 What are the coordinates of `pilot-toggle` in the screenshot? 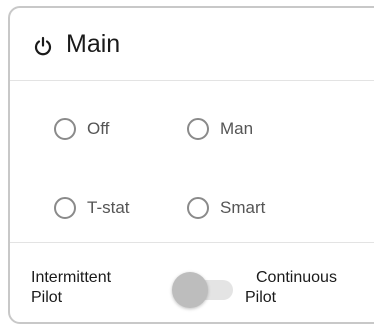 It's located at (202, 290).